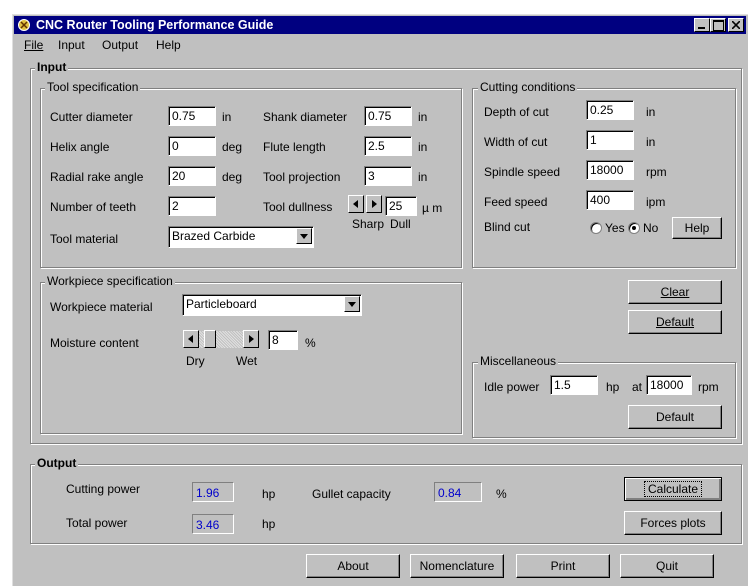 This screenshot has width=748, height=586. Describe the element at coordinates (615, 228) in the screenshot. I see `blind-cut-yes-label: Yes` at that location.